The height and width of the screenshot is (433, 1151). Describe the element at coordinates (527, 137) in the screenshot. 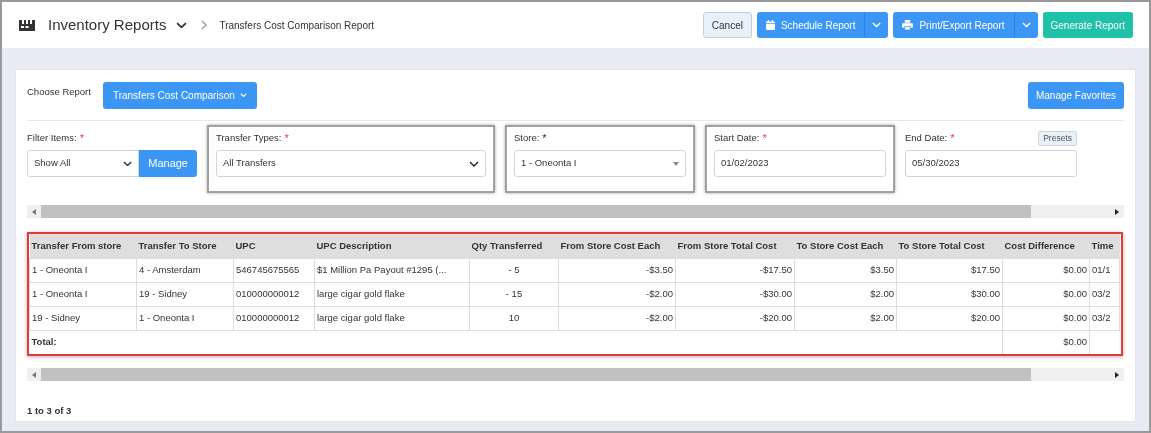

I see `field-label: Store:` at that location.